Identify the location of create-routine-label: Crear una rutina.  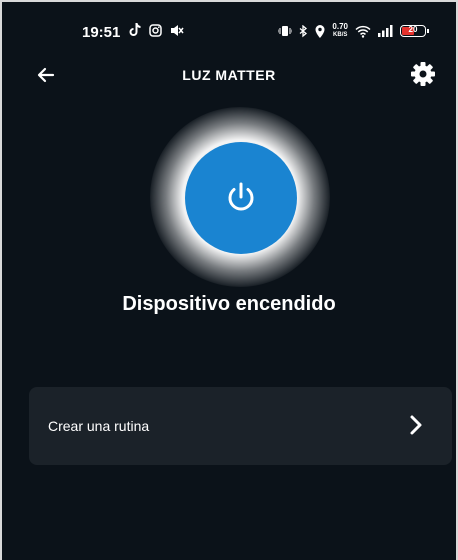
(99, 426).